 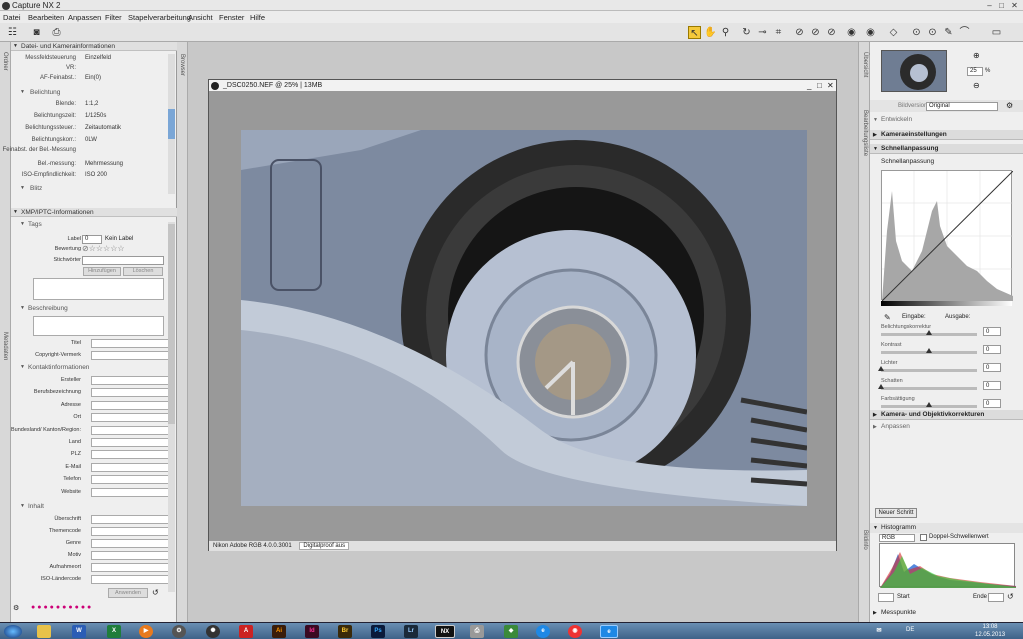 What do you see at coordinates (103, 248) in the screenshot?
I see `rating-stars: ⊘☆☆☆☆☆` at bounding box center [103, 248].